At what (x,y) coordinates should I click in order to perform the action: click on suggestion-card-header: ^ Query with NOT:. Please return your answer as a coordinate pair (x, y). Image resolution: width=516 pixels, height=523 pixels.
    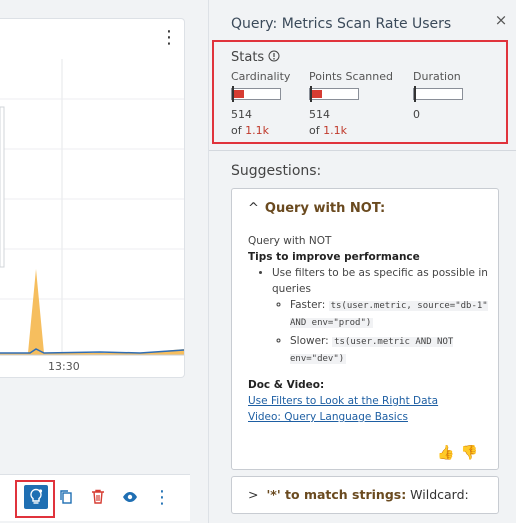
    Looking at the image, I should click on (316, 208).